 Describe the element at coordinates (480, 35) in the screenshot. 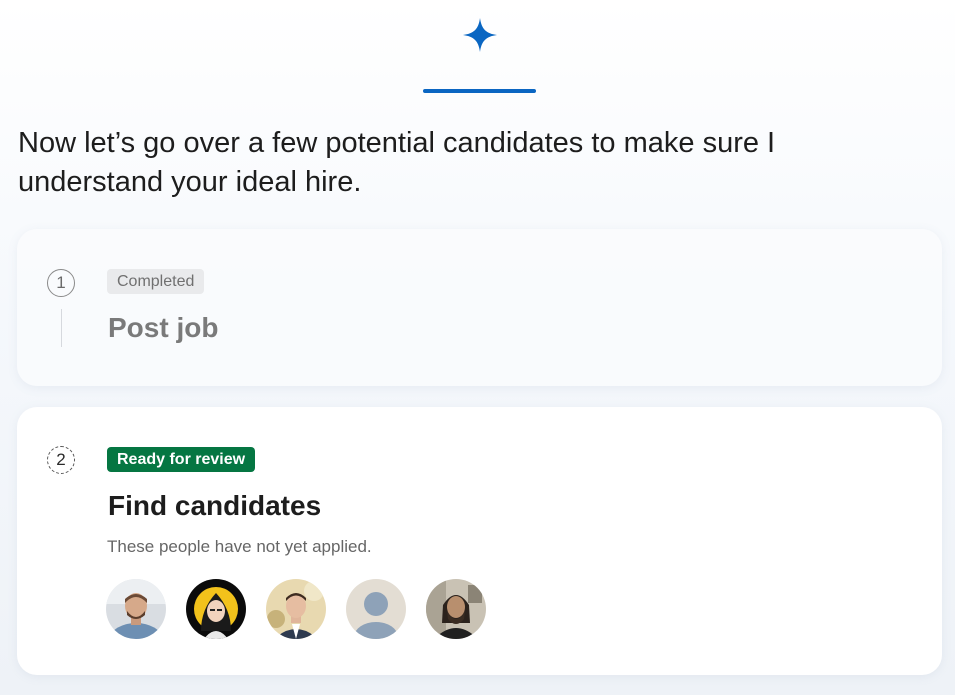

I see `sparkle-icon` at that location.